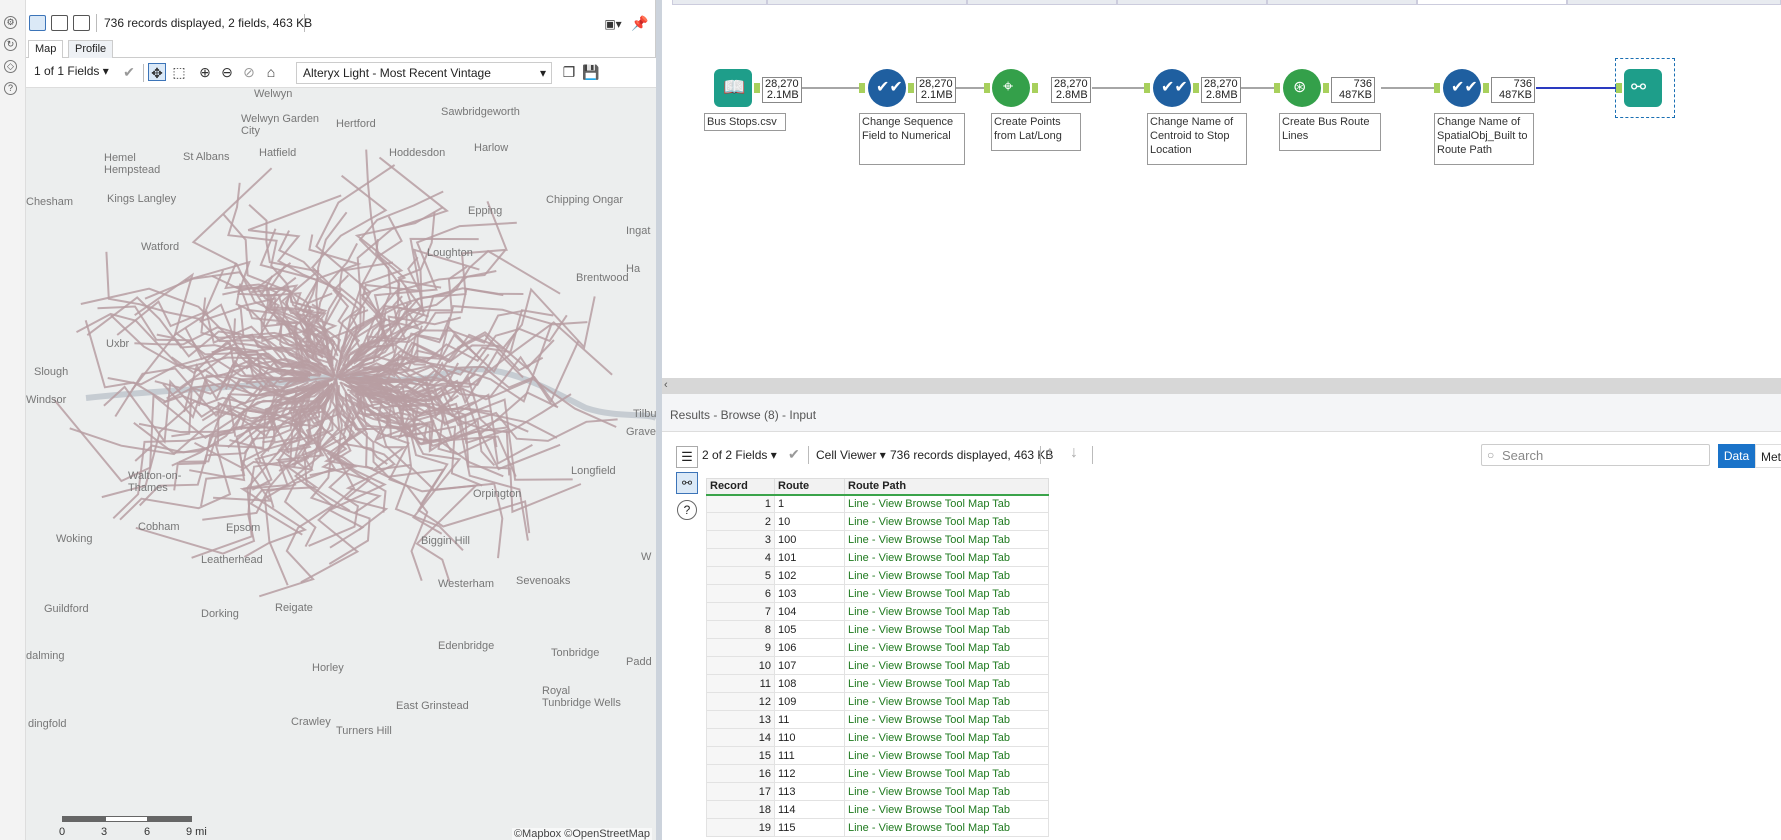  I want to click on route-cell: 106, so click(809, 647).